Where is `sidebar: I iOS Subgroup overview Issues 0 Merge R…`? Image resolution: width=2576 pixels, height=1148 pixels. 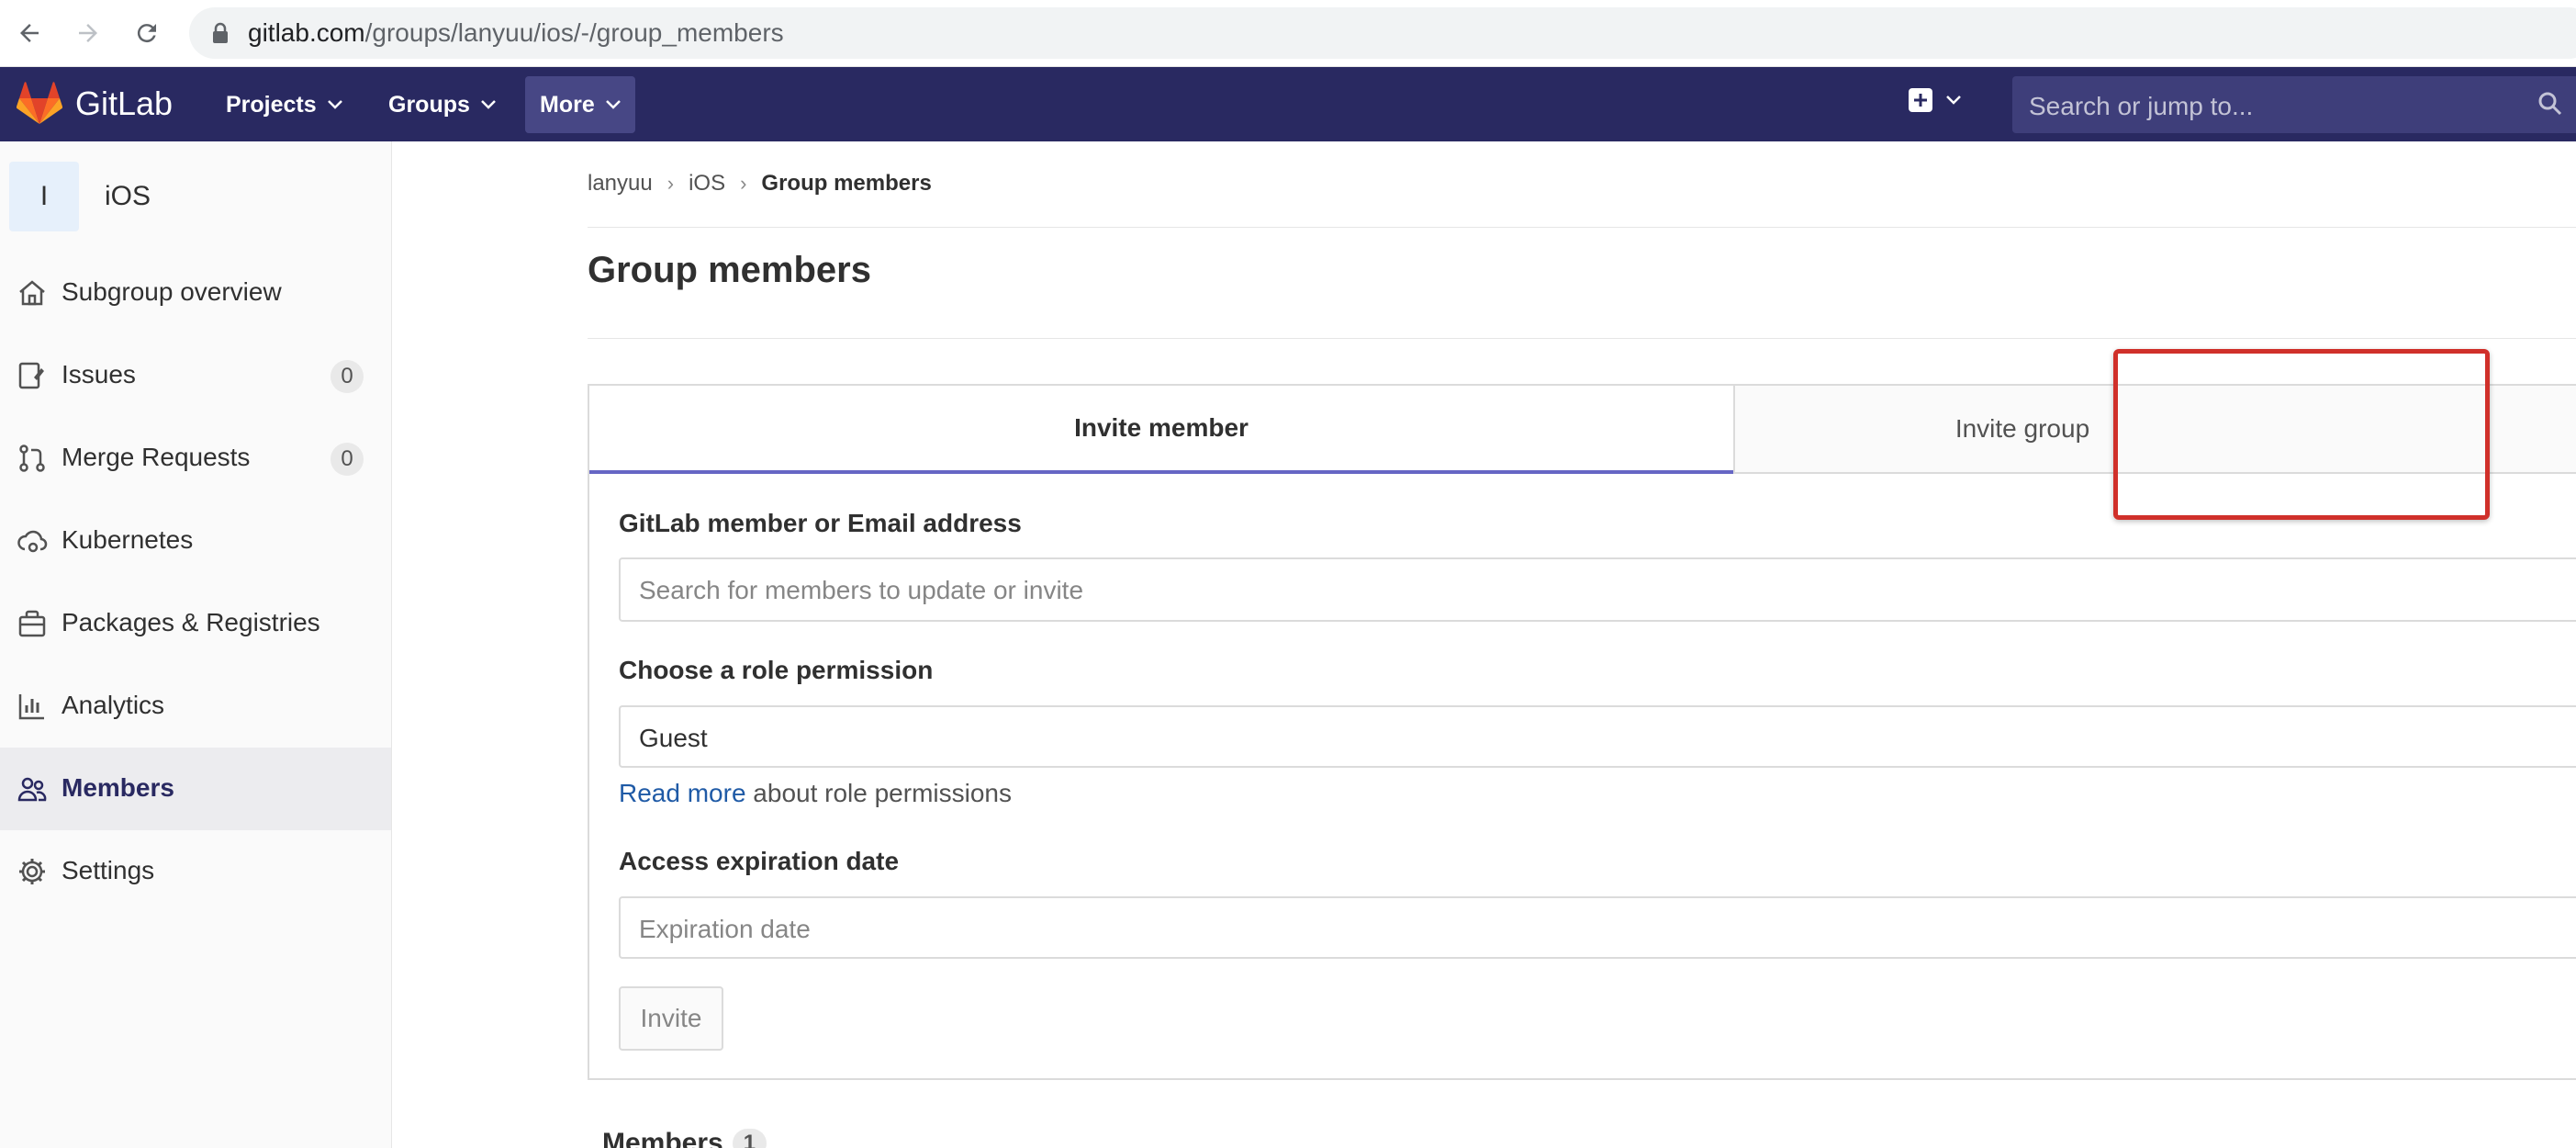
sidebar: I iOS Subgroup overview Issues 0 Merge R… is located at coordinates (196, 644).